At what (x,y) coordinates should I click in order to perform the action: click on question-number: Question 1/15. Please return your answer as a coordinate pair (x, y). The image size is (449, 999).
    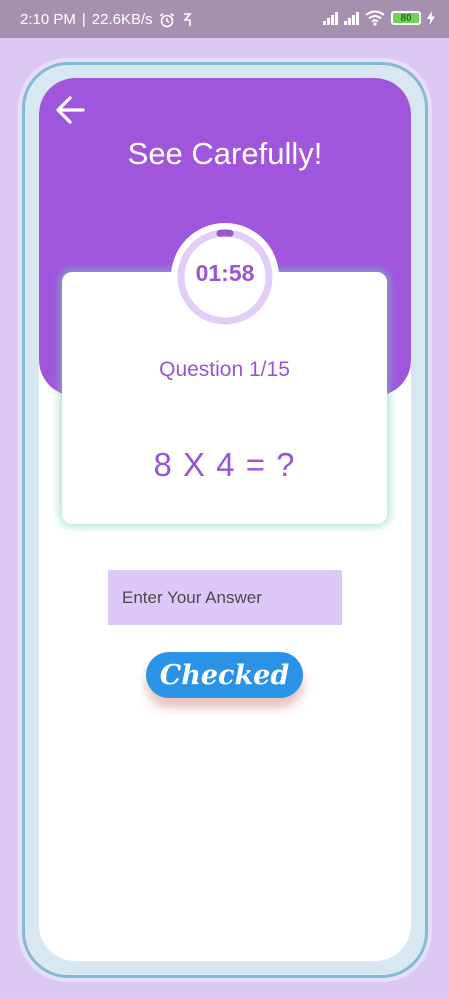
    Looking at the image, I should click on (224, 369).